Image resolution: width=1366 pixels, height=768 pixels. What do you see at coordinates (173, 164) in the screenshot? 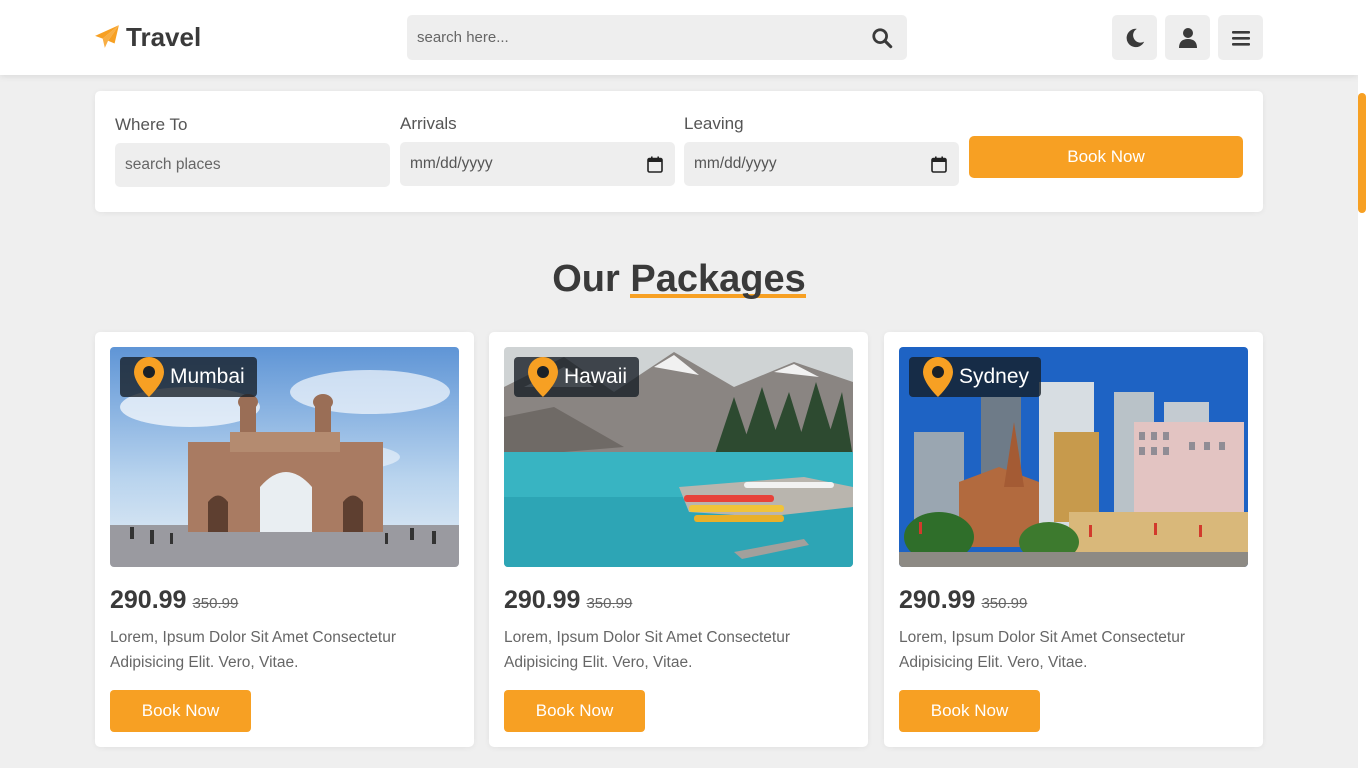
I see `where-to-placeholder: search places` at bounding box center [173, 164].